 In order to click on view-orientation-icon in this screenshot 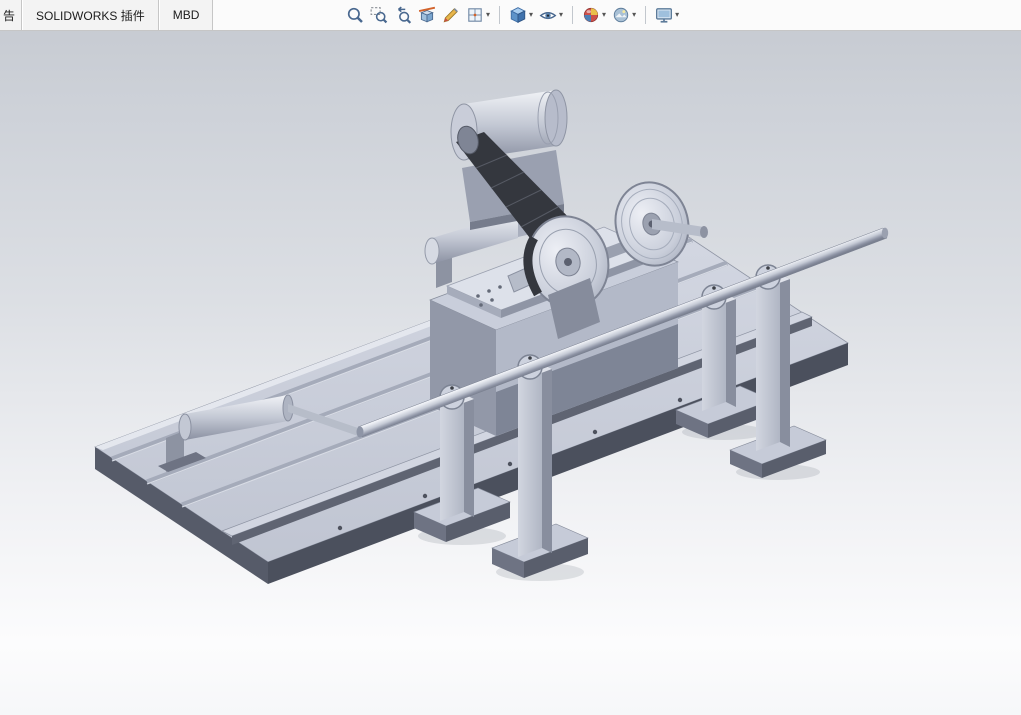, I will do `click(475, 15)`.